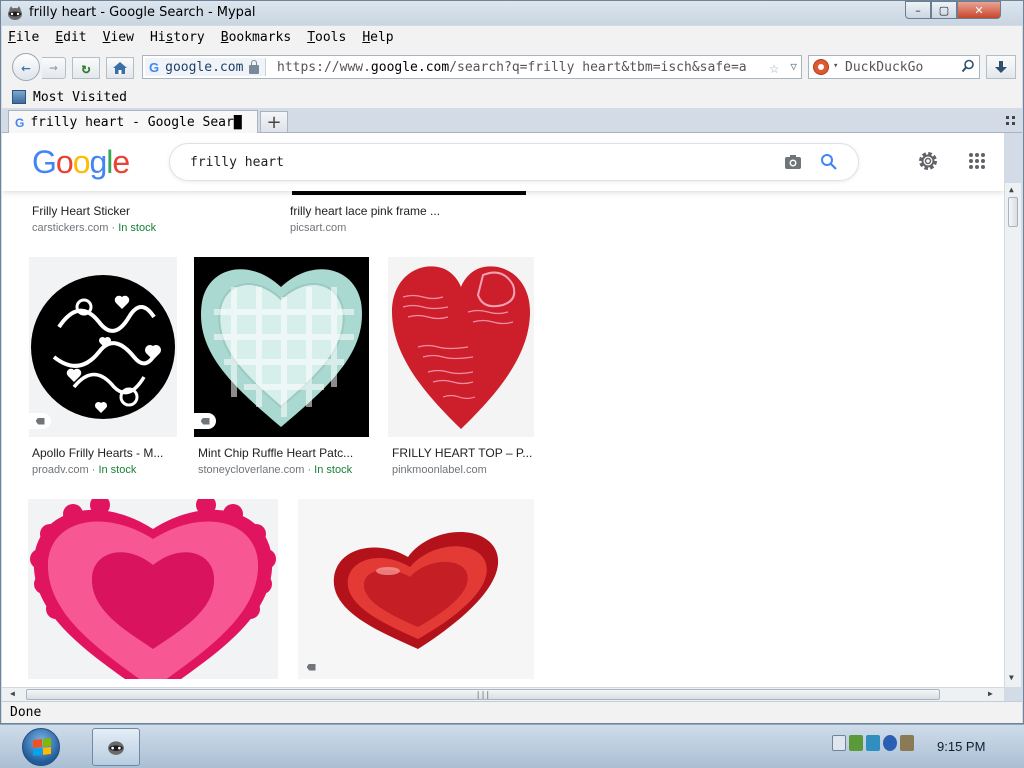  Describe the element at coordinates (177, 37) in the screenshot. I see `menu-history: History` at that location.